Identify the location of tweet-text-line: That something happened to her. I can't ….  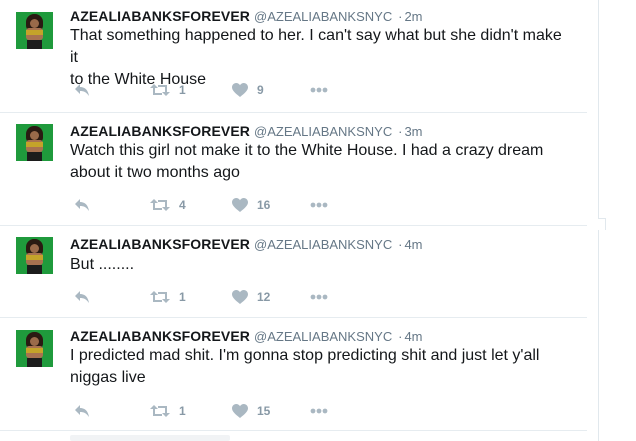
(316, 46).